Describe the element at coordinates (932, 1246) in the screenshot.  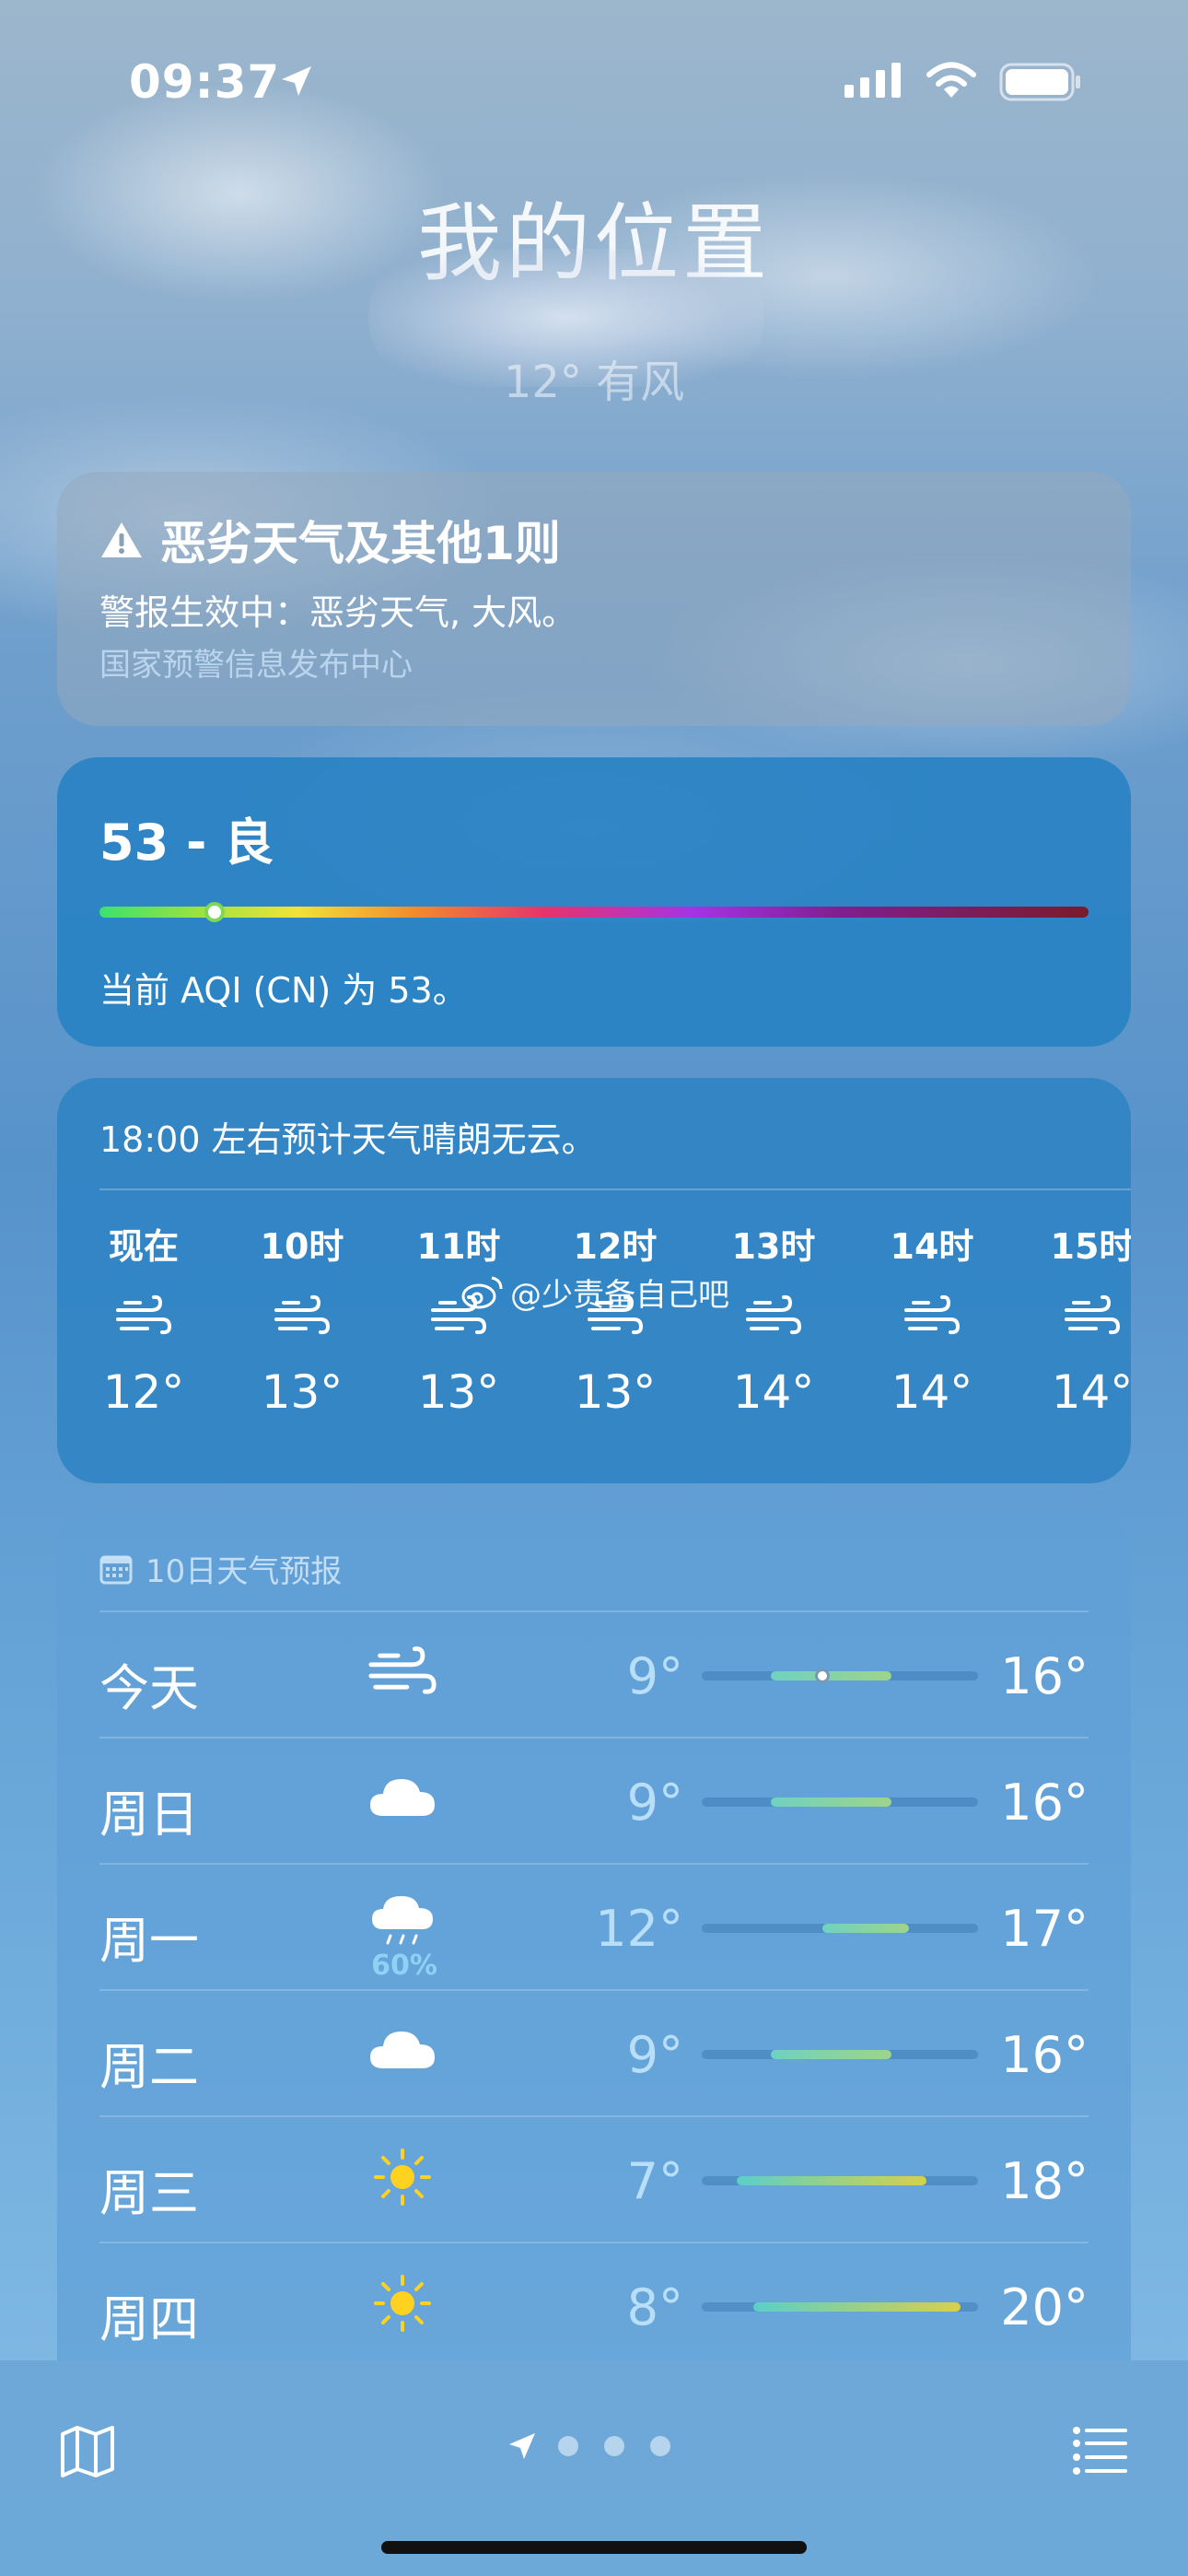
I see `hour-label: 14时` at that location.